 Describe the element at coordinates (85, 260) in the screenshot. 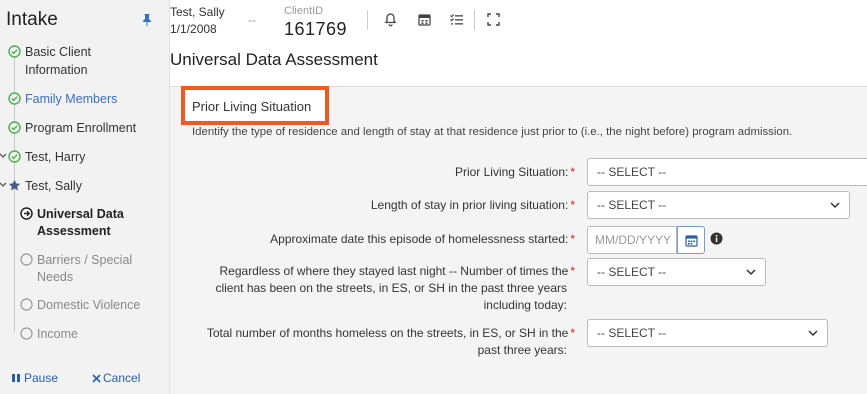

I see `step-label: Barriers / Special` at that location.